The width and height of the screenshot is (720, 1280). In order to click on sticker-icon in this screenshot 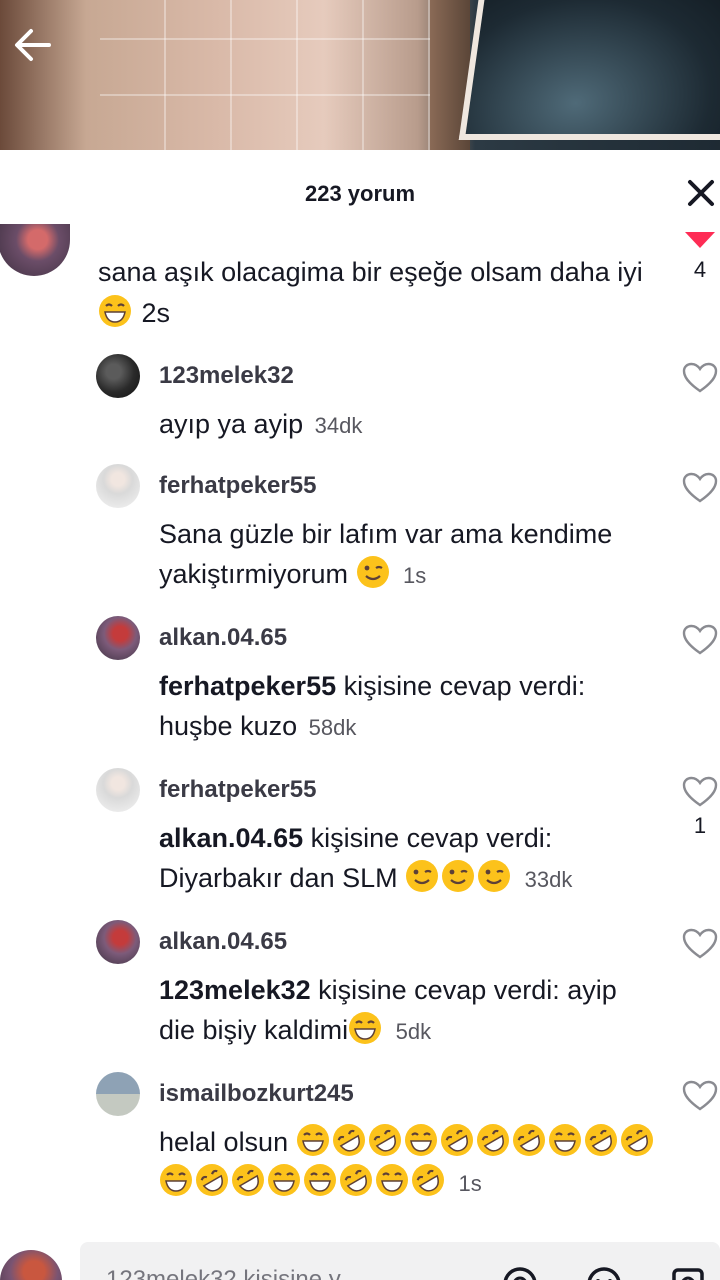, I will do `click(688, 1272)`.